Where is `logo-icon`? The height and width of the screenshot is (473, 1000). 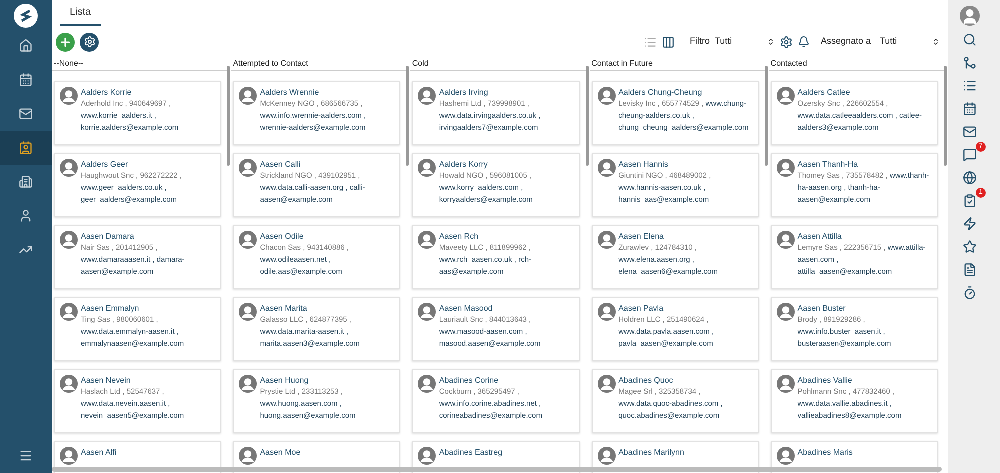
logo-icon is located at coordinates (26, 16).